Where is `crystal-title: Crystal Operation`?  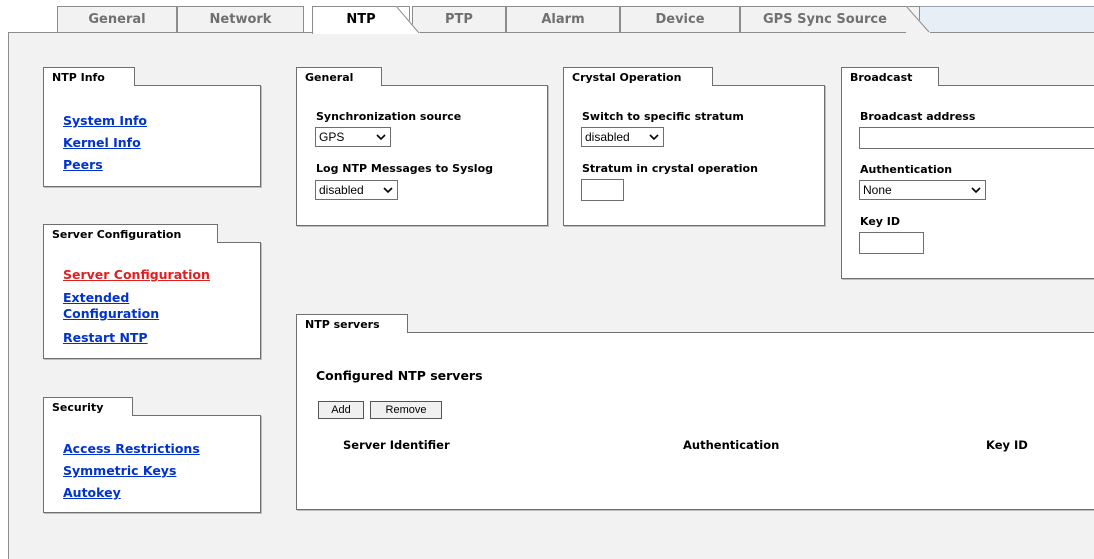
crystal-title: Crystal Operation is located at coordinates (638, 76).